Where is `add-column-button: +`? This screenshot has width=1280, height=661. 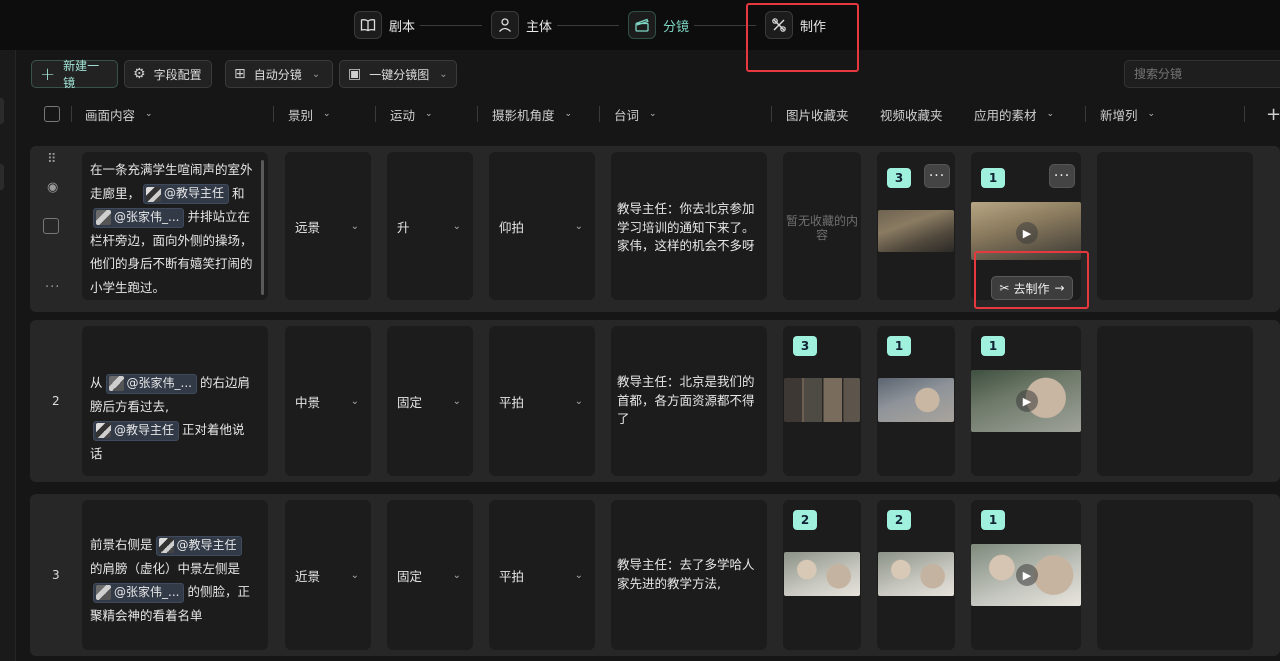 add-column-button: + is located at coordinates (1273, 114).